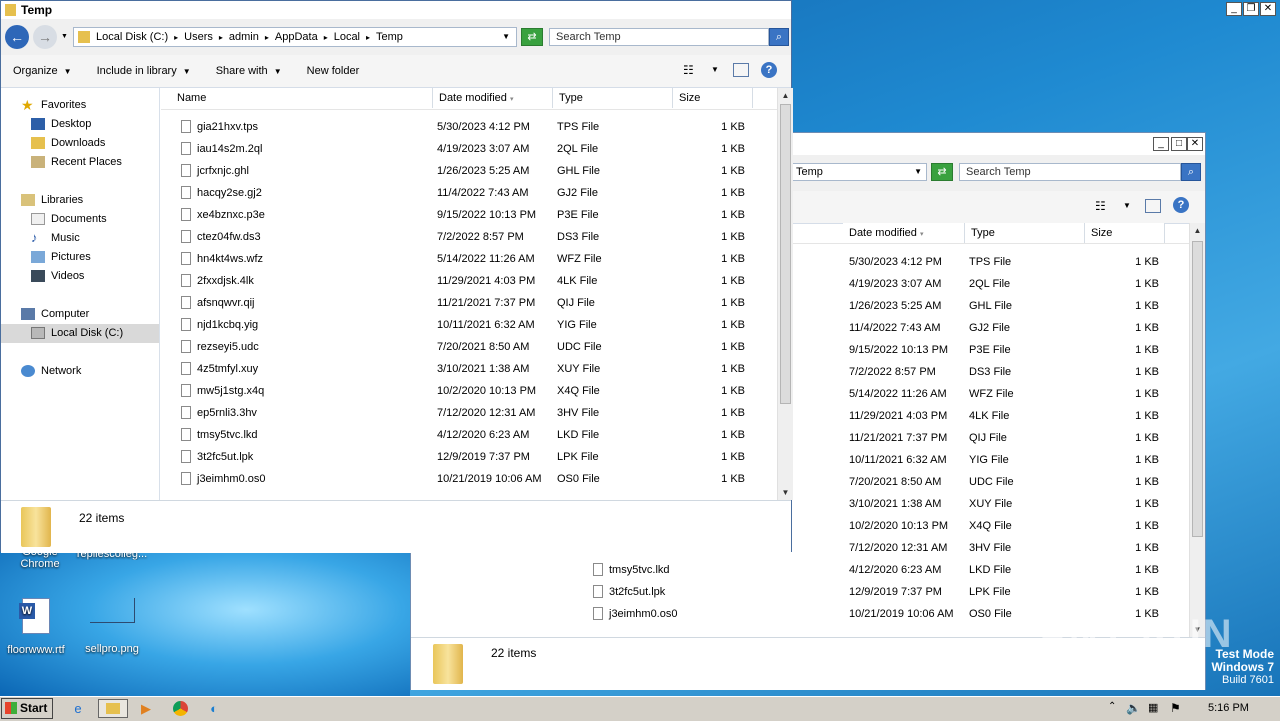 The height and width of the screenshot is (721, 1280). Describe the element at coordinates (80, 200) in the screenshot. I see `nav-libraries: Libraries` at that location.